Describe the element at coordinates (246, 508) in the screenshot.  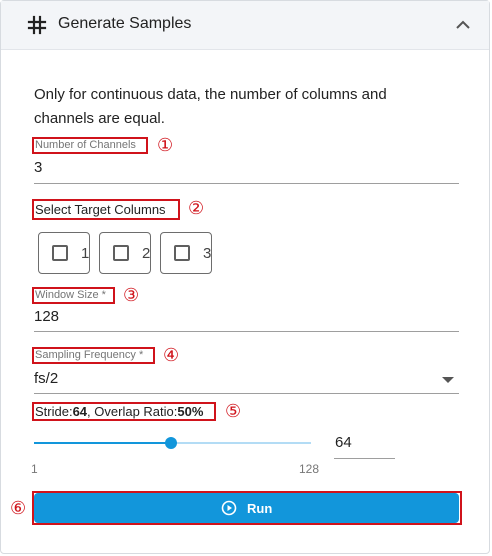
I see `run-button: Run` at that location.